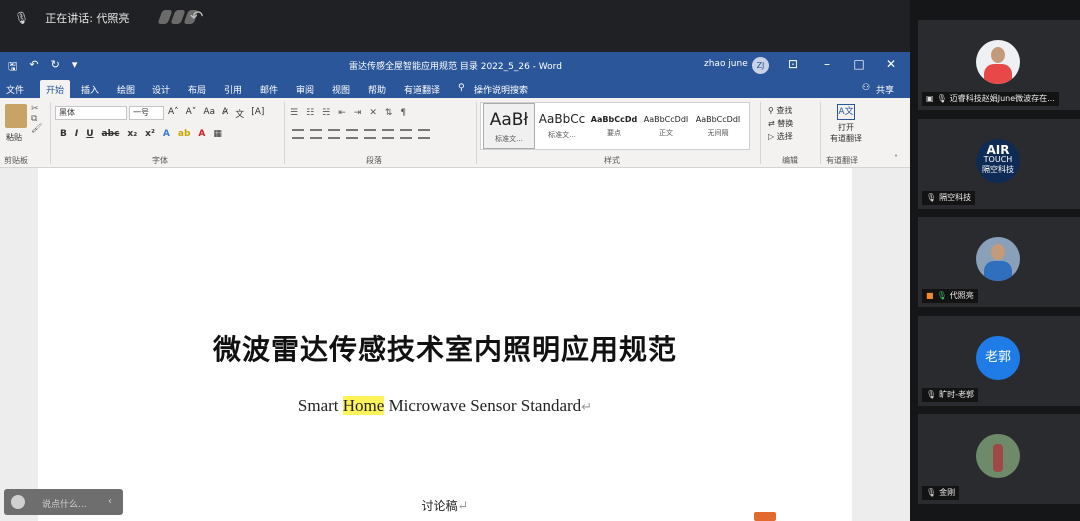  I want to click on tab-review: 审阅, so click(305, 89).